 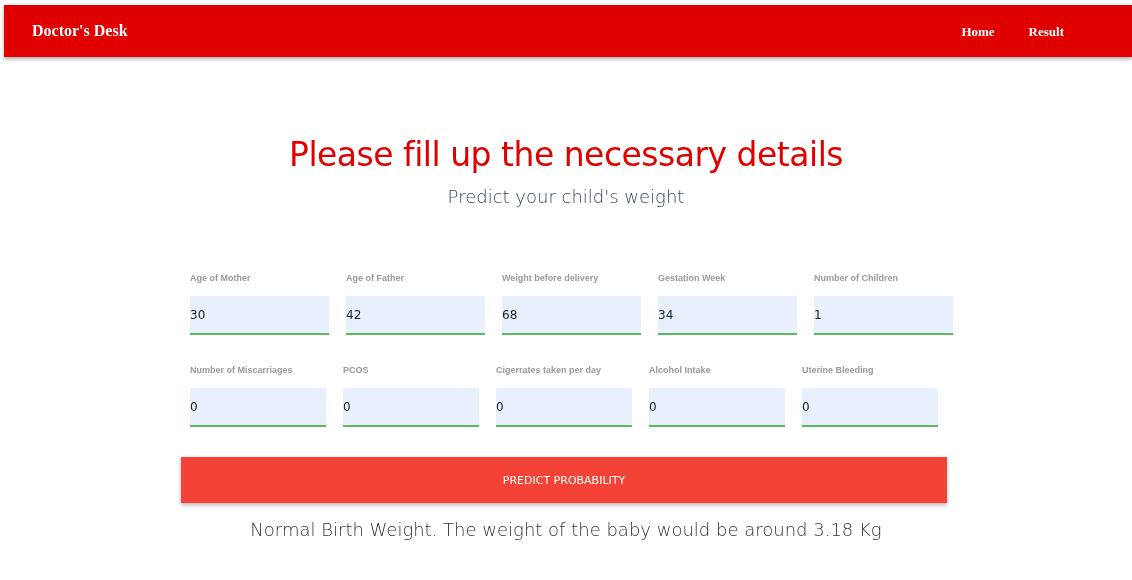 I want to click on field-label: Number of Children, so click(x=856, y=279).